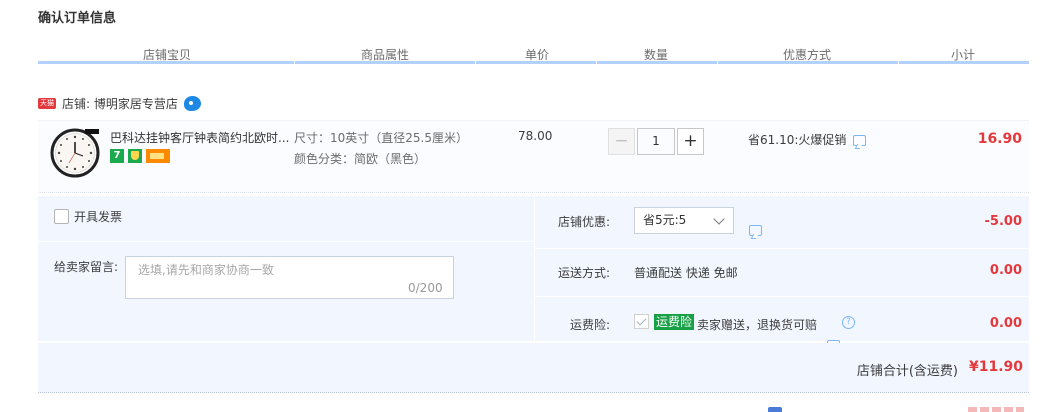 The width and height of the screenshot is (1048, 412). I want to click on quantity-stepper: − 1 +, so click(656, 141).